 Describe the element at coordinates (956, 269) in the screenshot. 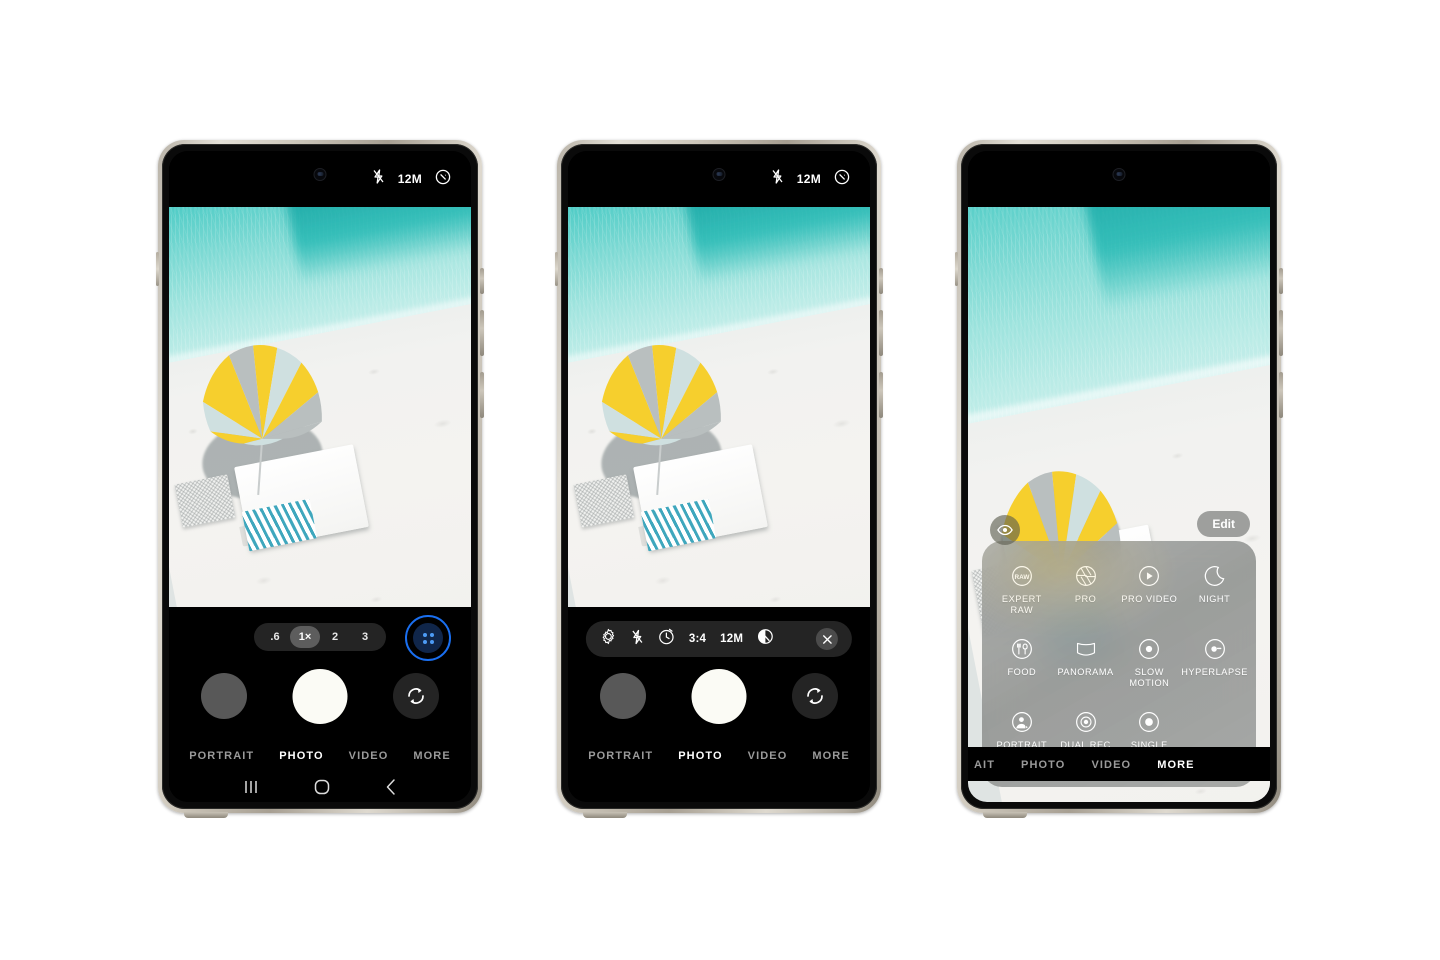

I see `left-frame-nub` at that location.